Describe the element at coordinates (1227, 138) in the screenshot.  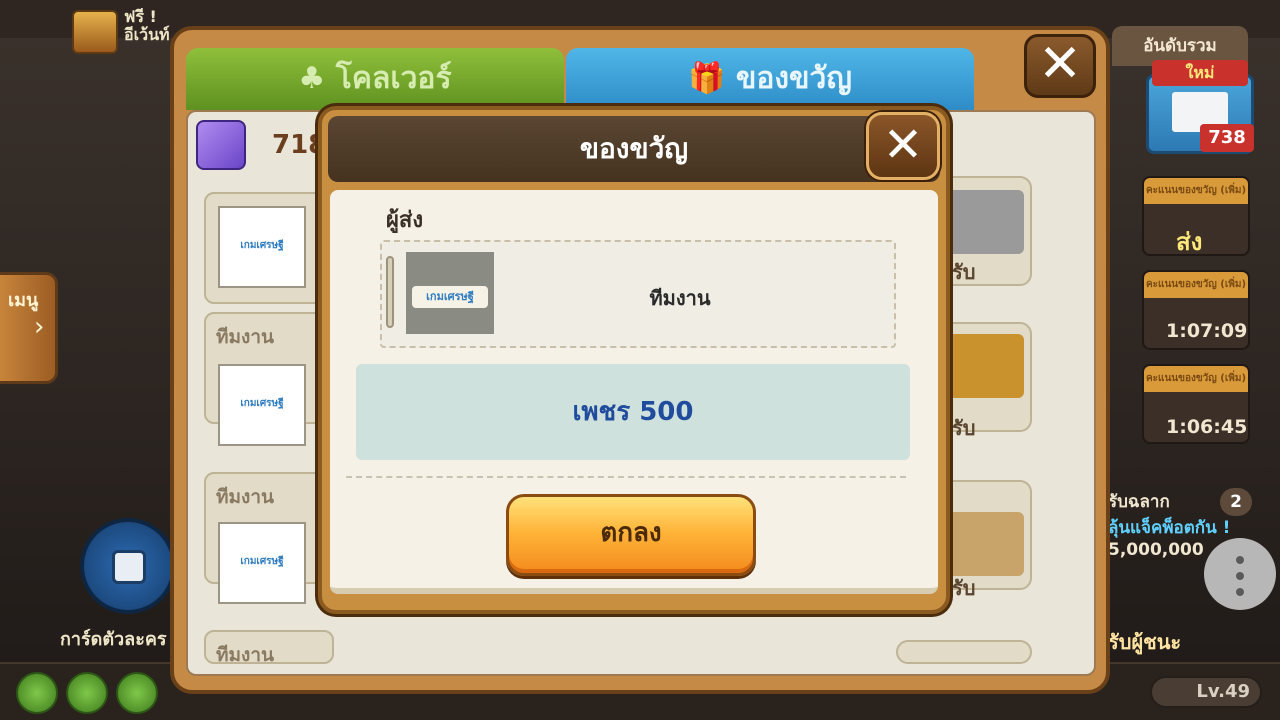
I see `mail-count-badge: 738` at that location.